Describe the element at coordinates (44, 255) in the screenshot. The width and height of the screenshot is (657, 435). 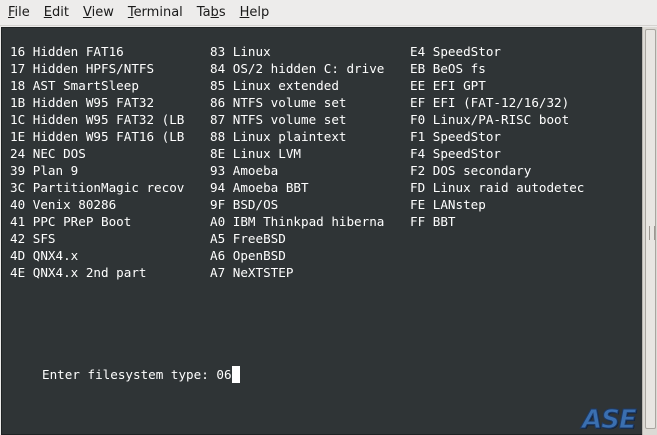
I see `partition-type-entry: 4D QNX4.x` at that location.